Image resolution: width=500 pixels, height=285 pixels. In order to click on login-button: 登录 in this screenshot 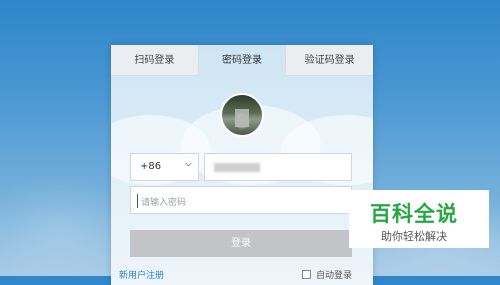, I will do `click(241, 243)`.